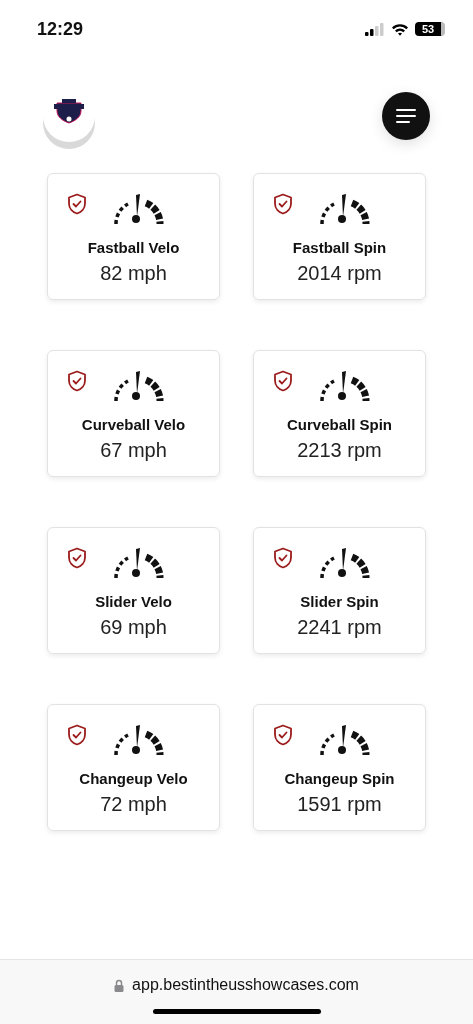 The height and width of the screenshot is (1024, 473). Describe the element at coordinates (133, 778) in the screenshot. I see `metric-title: Changeup Velo` at that location.